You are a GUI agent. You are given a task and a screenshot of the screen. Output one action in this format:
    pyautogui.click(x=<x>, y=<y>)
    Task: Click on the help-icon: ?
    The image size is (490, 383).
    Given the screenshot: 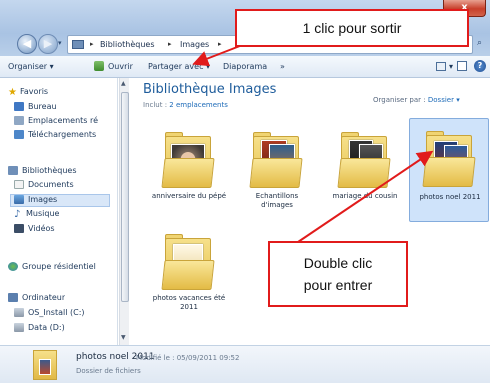 What is the action you would take?
    pyautogui.click(x=480, y=66)
    